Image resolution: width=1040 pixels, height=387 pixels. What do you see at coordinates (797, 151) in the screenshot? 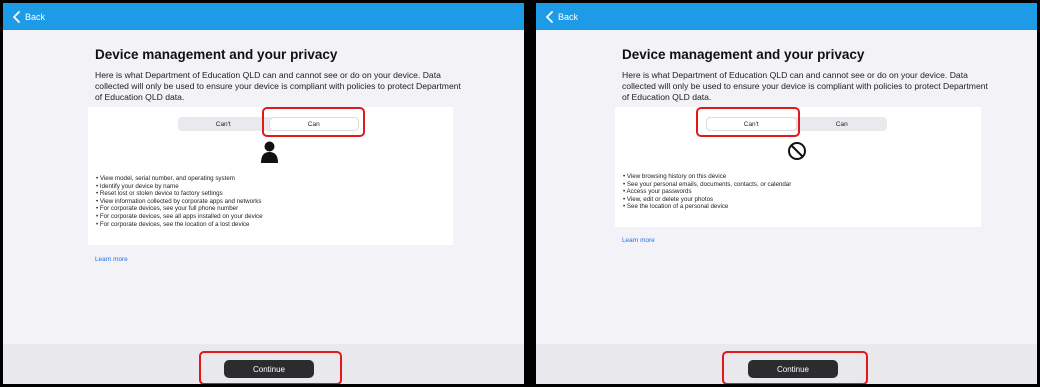
I see `prohibited-icon` at bounding box center [797, 151].